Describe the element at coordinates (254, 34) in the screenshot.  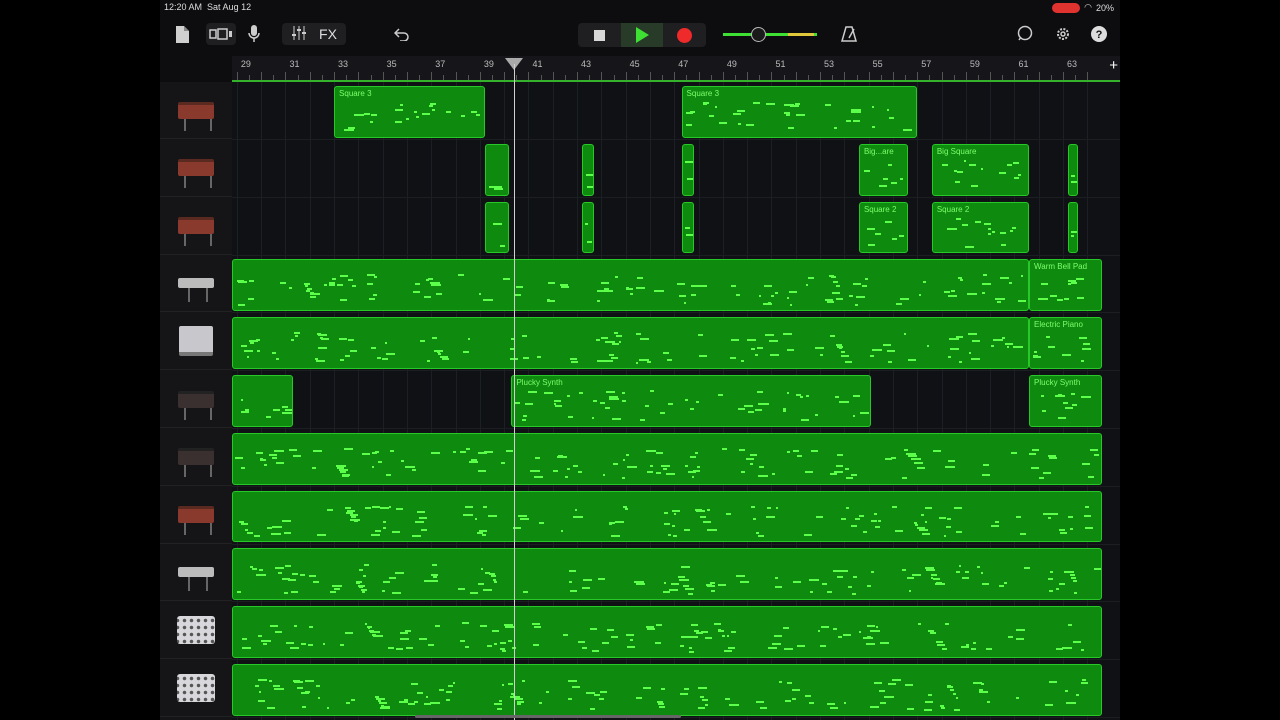
I see `mic-icon` at that location.